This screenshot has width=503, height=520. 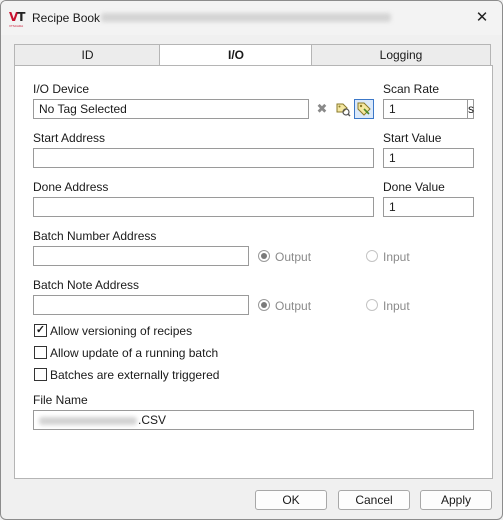 I want to click on tab-id: ID, so click(x=87, y=55).